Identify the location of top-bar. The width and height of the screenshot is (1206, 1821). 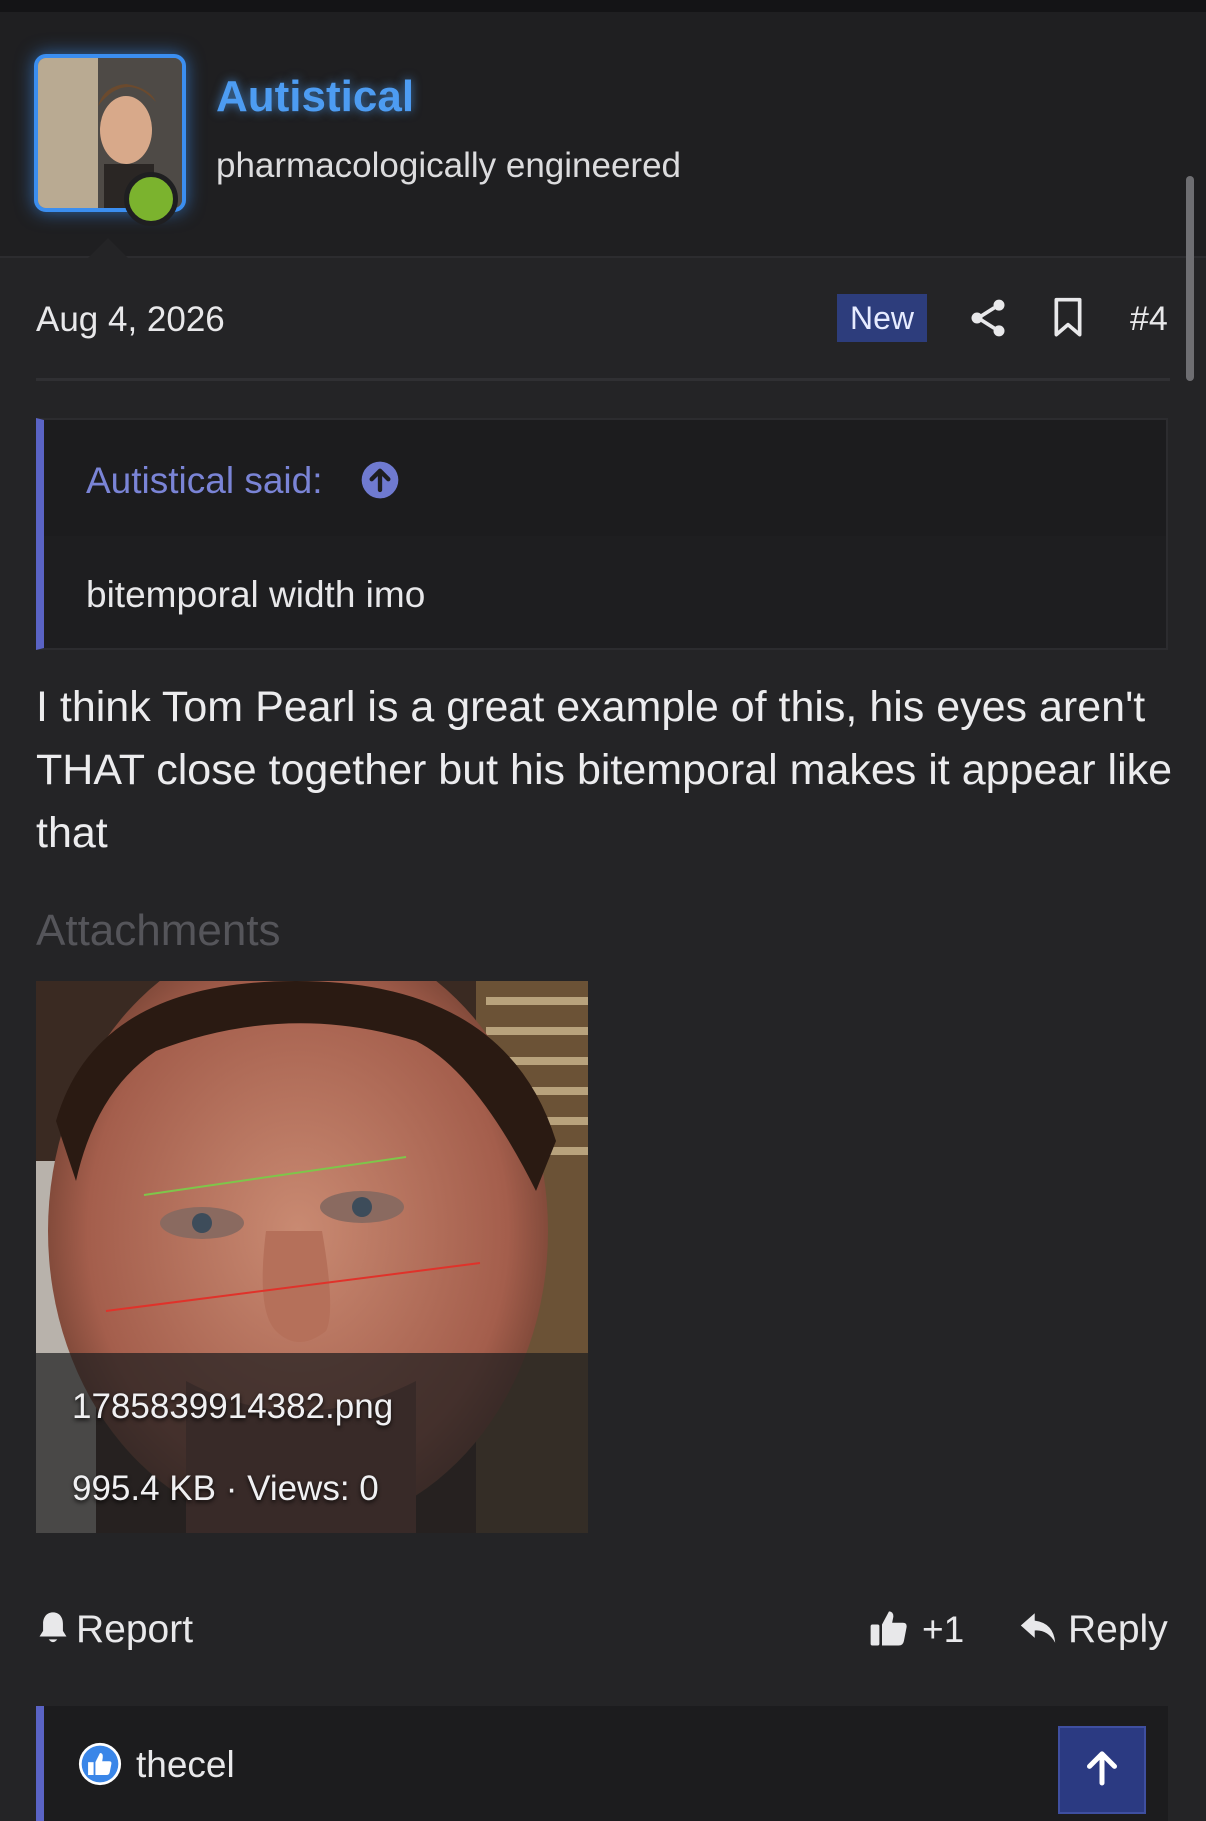
(603, 6).